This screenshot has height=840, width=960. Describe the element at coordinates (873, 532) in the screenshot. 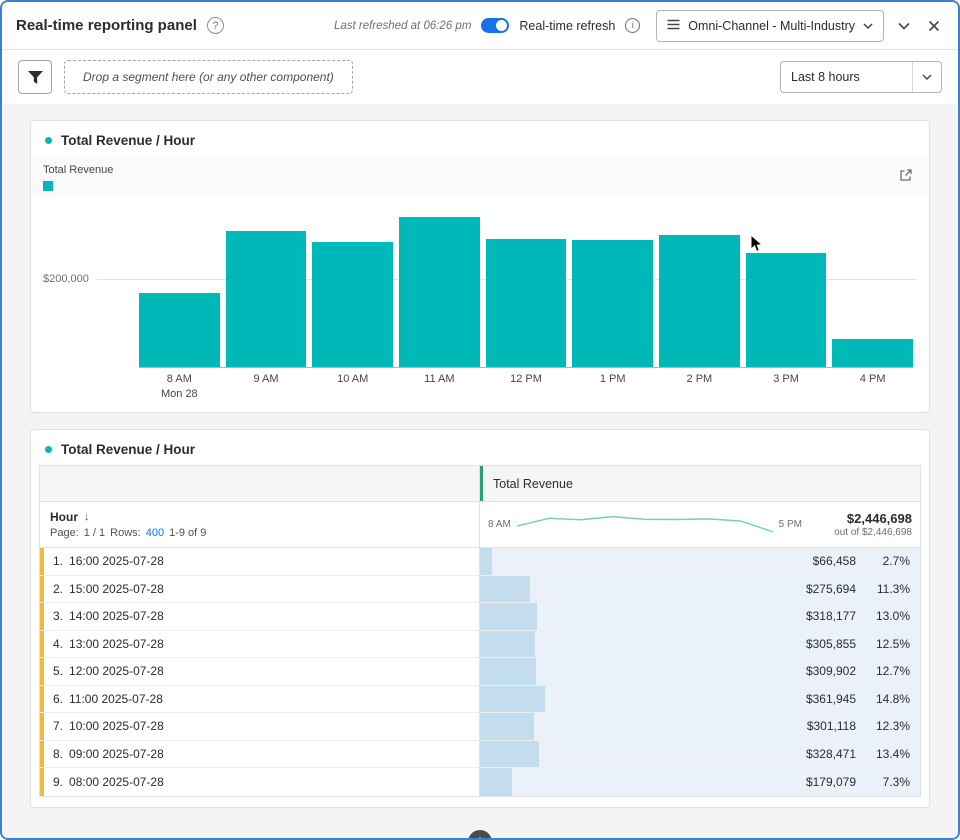

I see `total-out-of: out of $2,446,698` at that location.